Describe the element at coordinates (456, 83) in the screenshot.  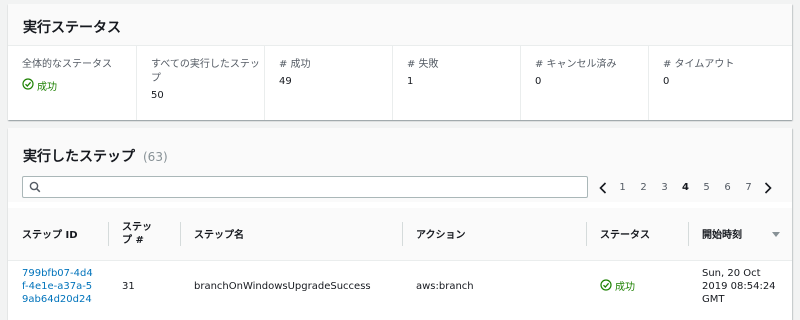
I see `stat-failed: # 失敗 1` at that location.